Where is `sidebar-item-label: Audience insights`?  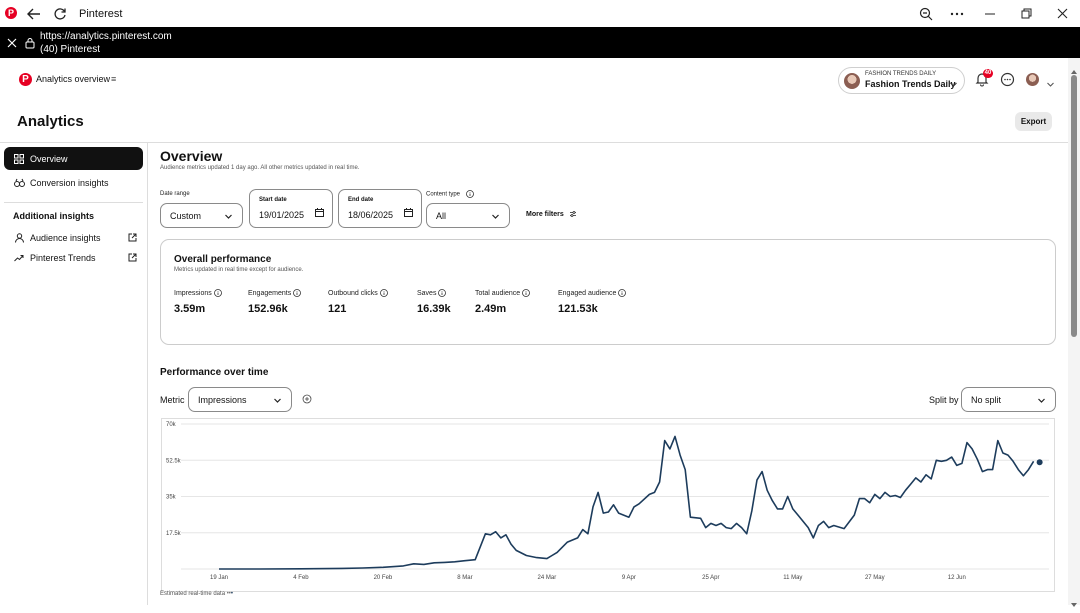 sidebar-item-label: Audience insights is located at coordinates (65, 237).